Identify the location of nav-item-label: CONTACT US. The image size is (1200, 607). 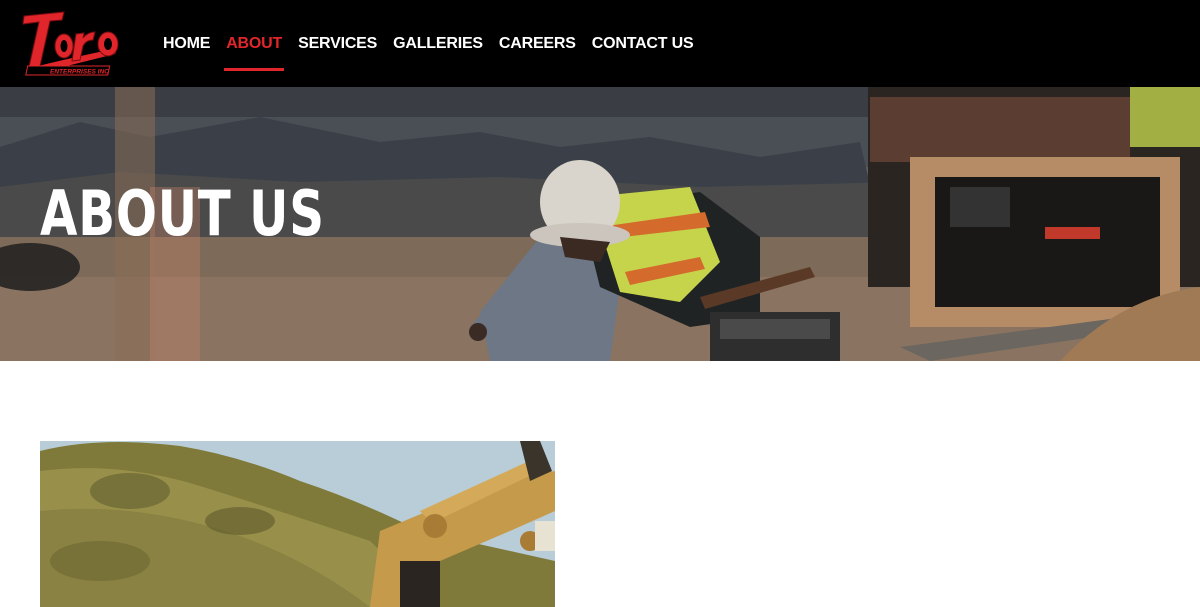
(642, 43).